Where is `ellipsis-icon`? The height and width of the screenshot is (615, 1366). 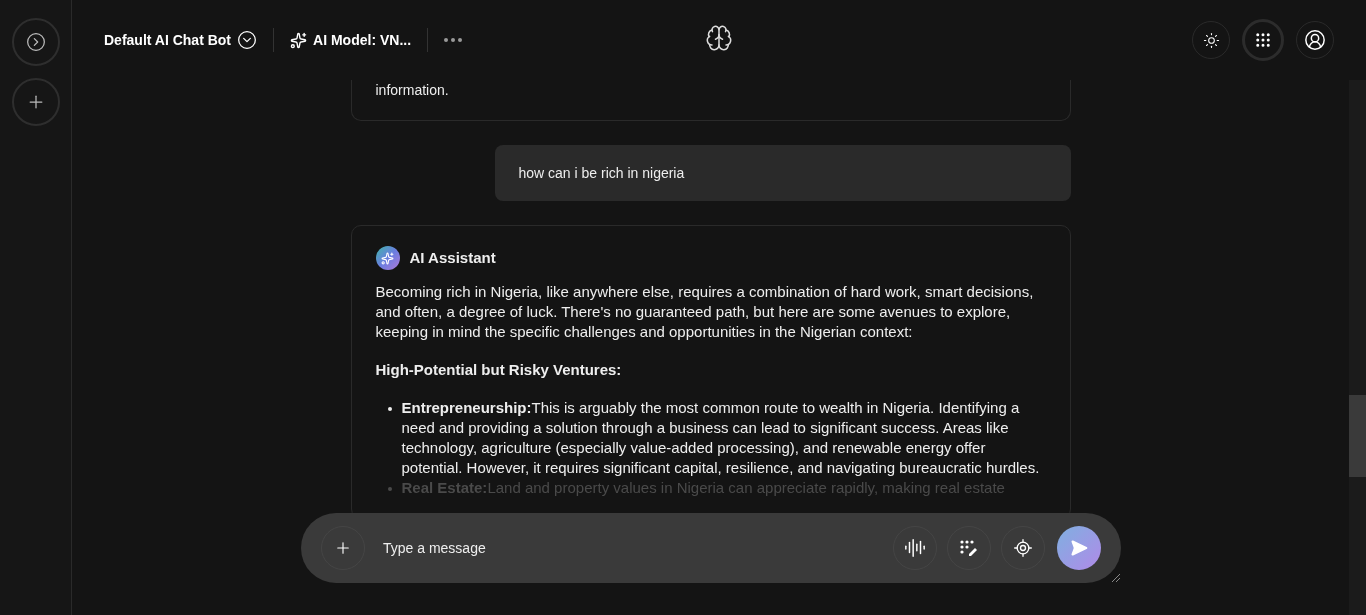
ellipsis-icon is located at coordinates (453, 40).